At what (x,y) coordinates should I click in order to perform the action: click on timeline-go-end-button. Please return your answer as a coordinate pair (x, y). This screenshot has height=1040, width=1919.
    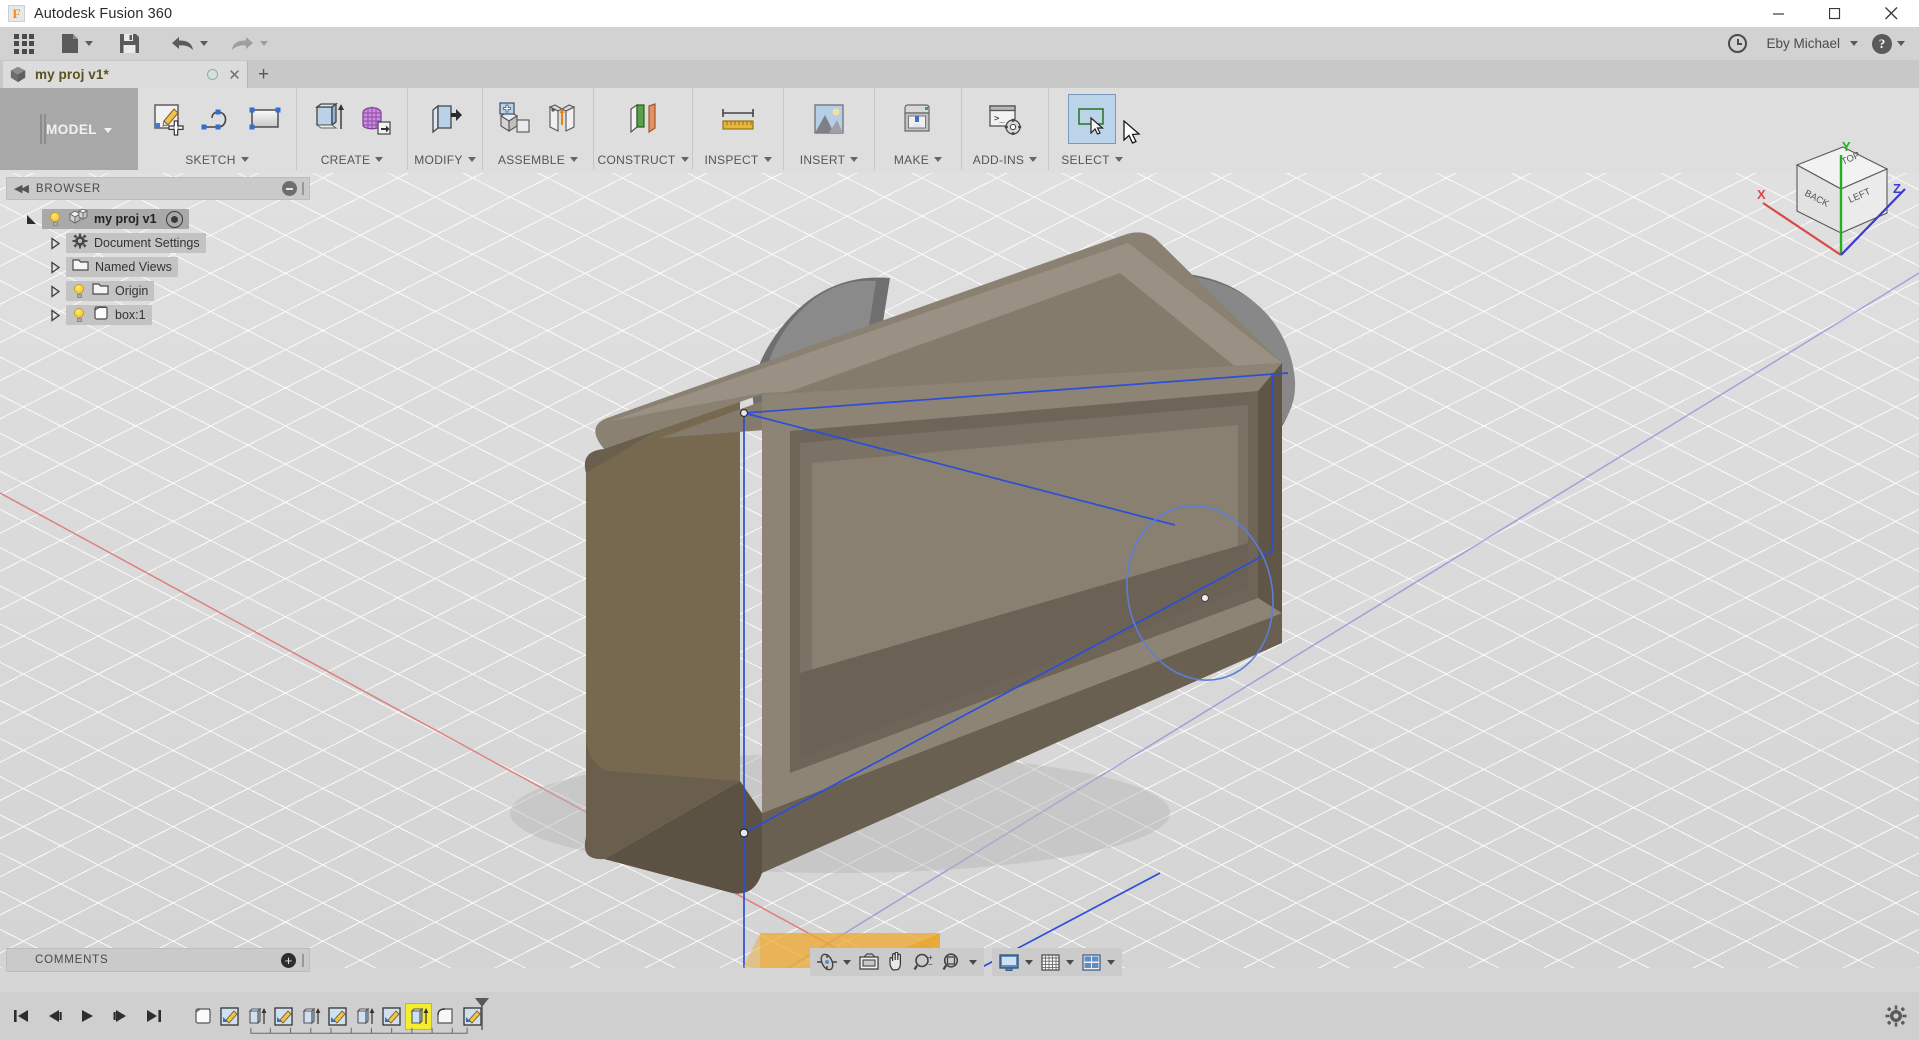
    Looking at the image, I should click on (153, 1016).